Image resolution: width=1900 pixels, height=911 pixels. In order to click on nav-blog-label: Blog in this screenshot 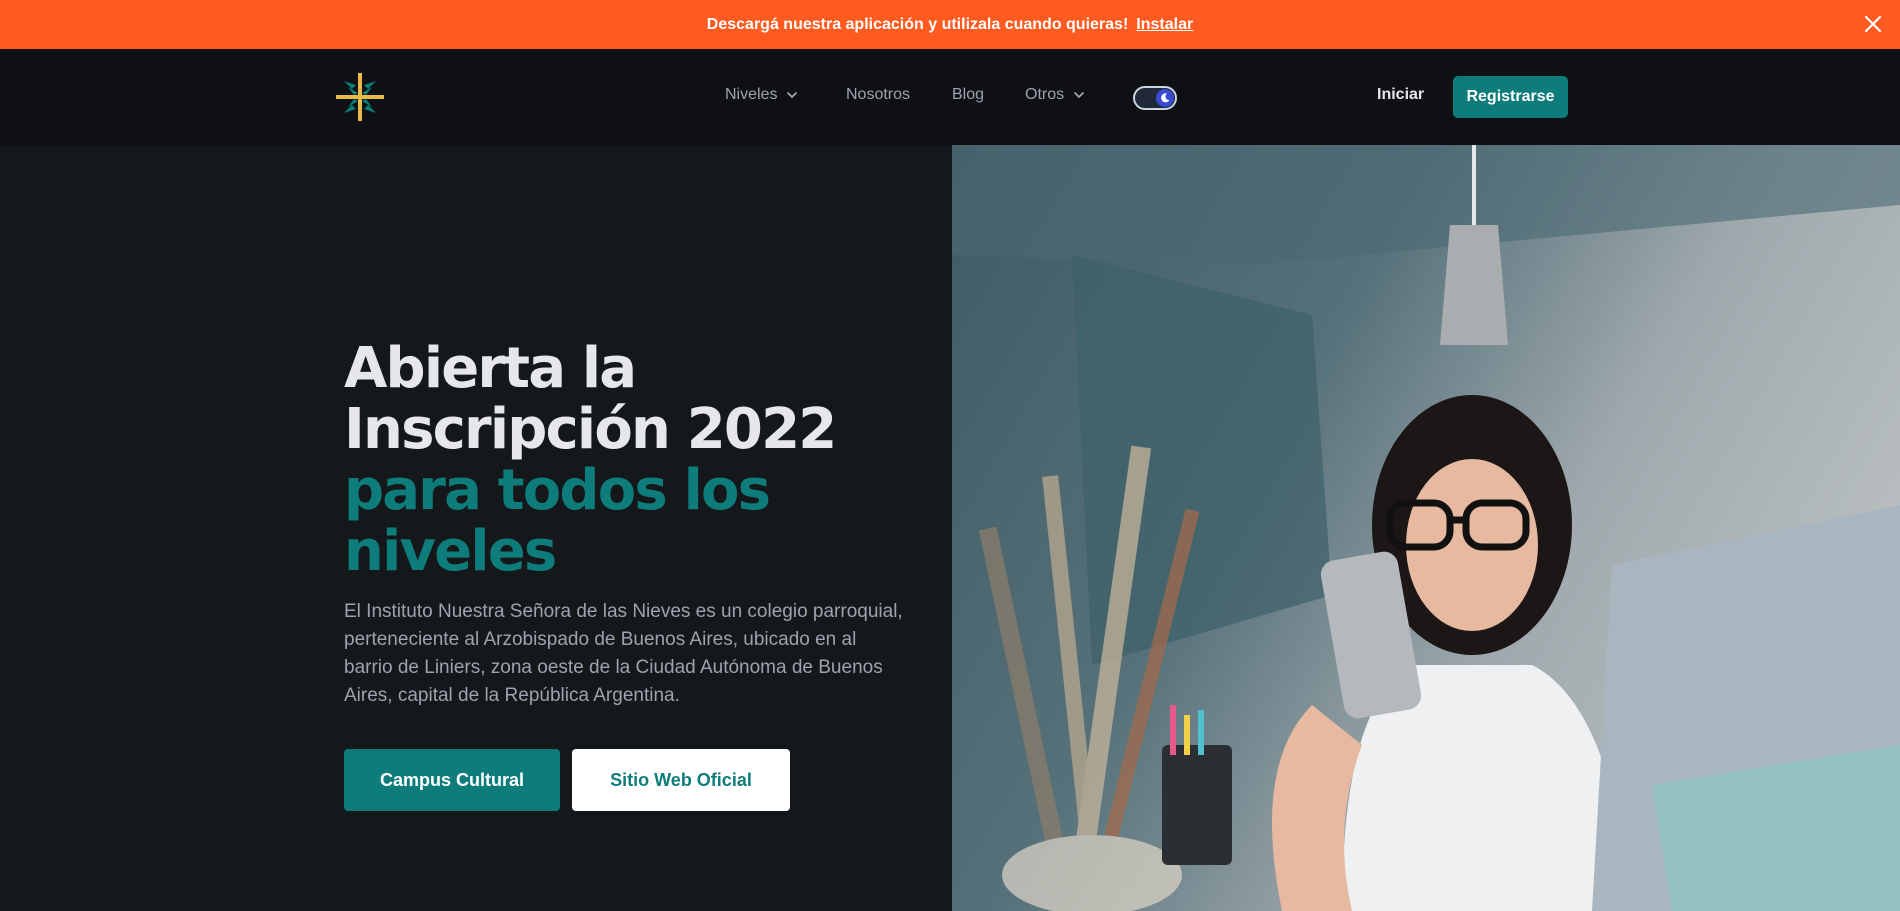, I will do `click(968, 94)`.